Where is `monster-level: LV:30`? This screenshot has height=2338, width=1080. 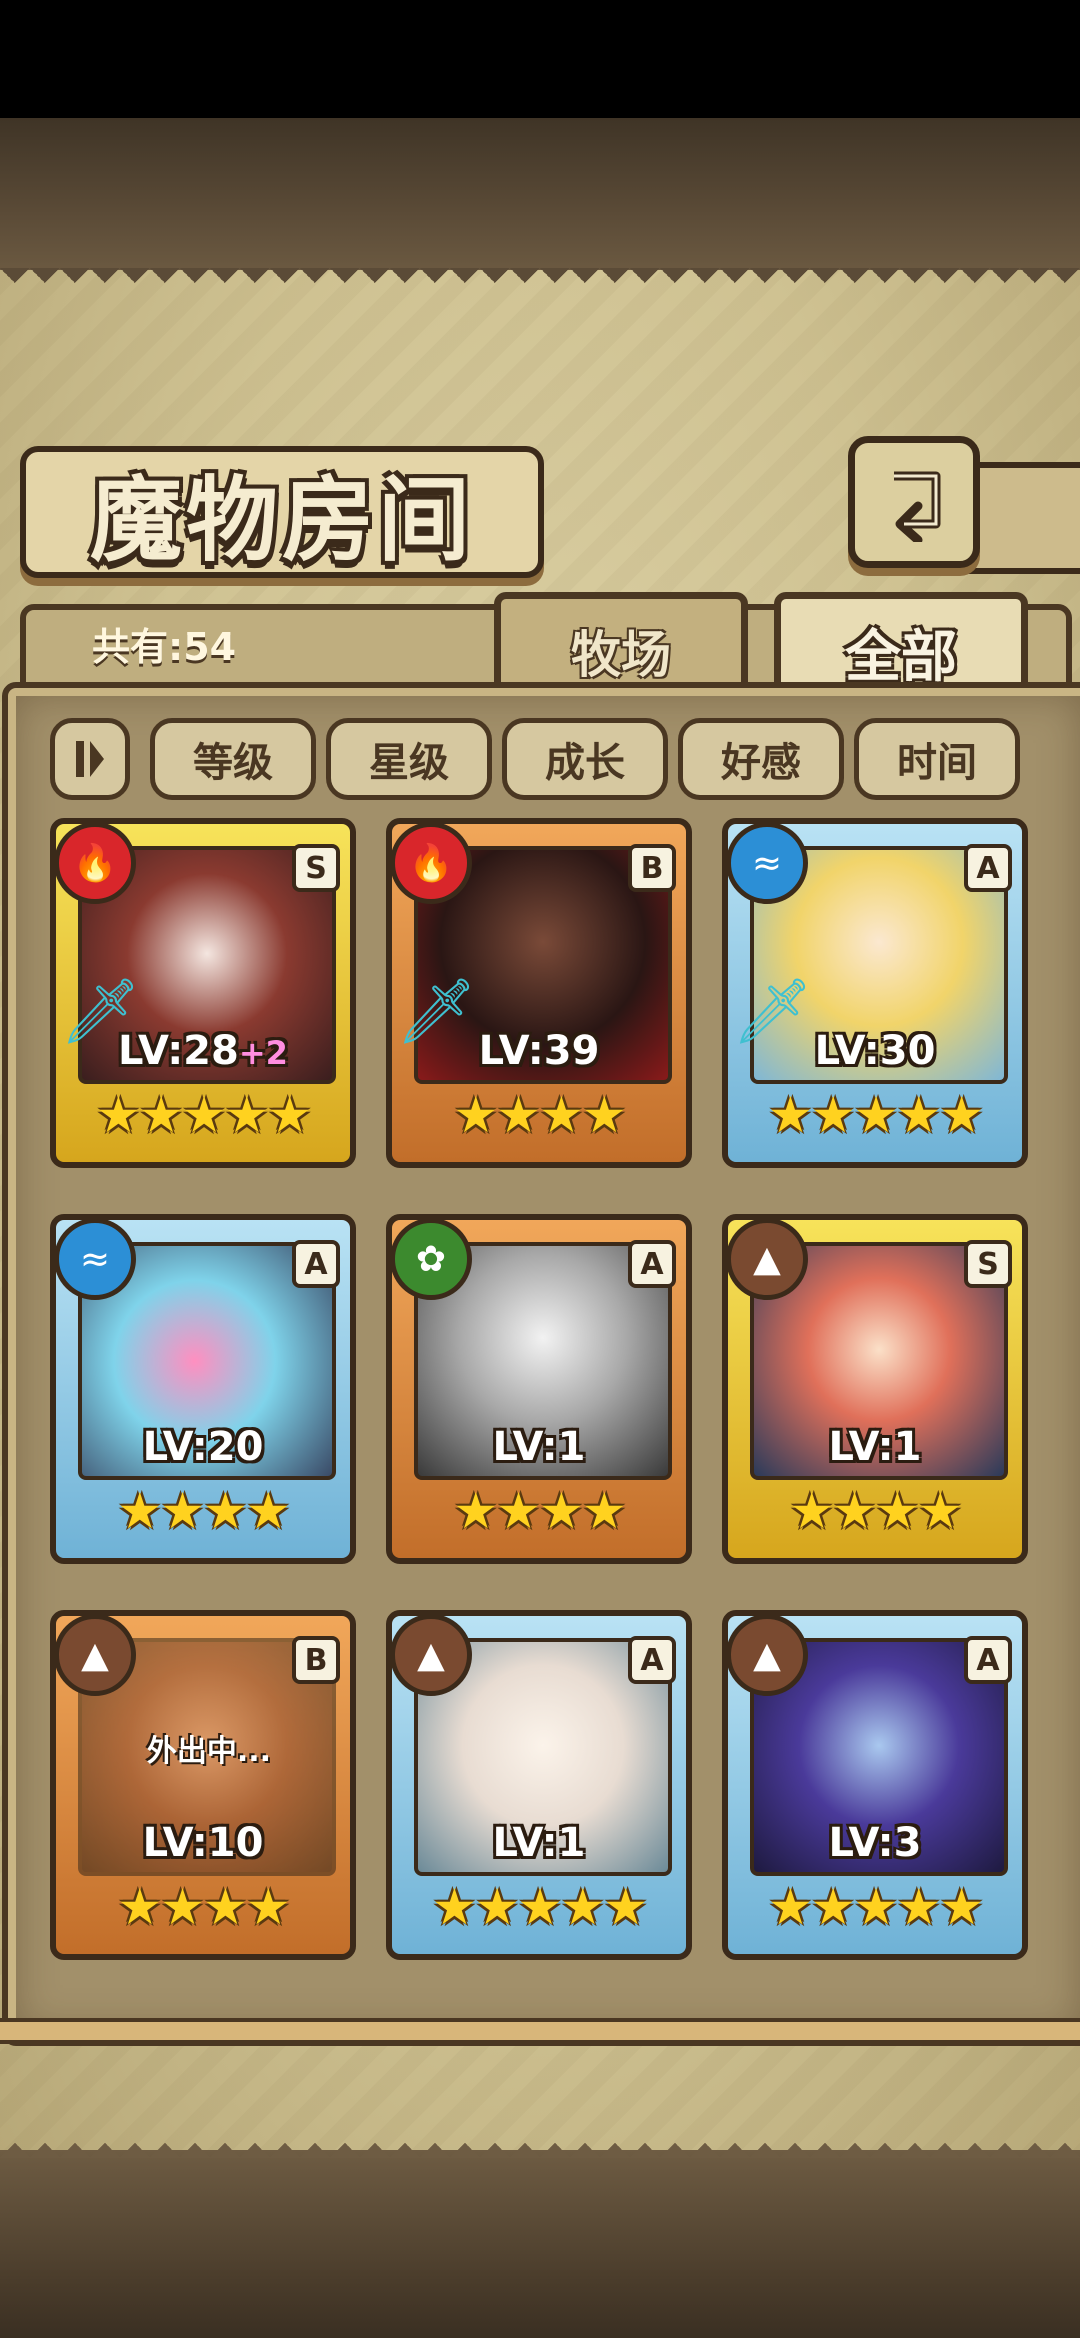 monster-level: LV:30 is located at coordinates (875, 1051).